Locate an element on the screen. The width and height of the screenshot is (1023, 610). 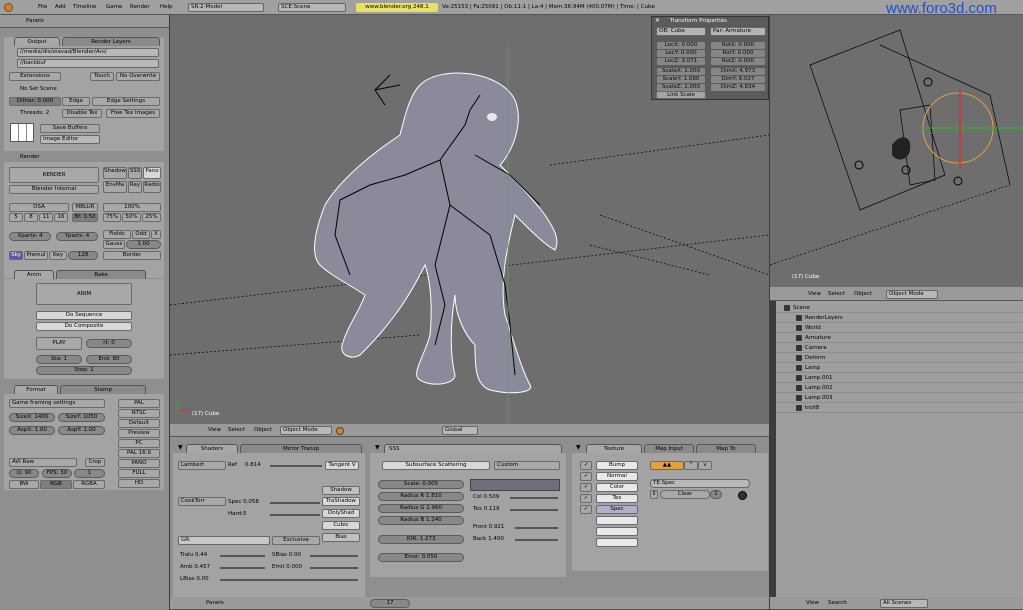
tab-sss: SSS is located at coordinates (473, 448).